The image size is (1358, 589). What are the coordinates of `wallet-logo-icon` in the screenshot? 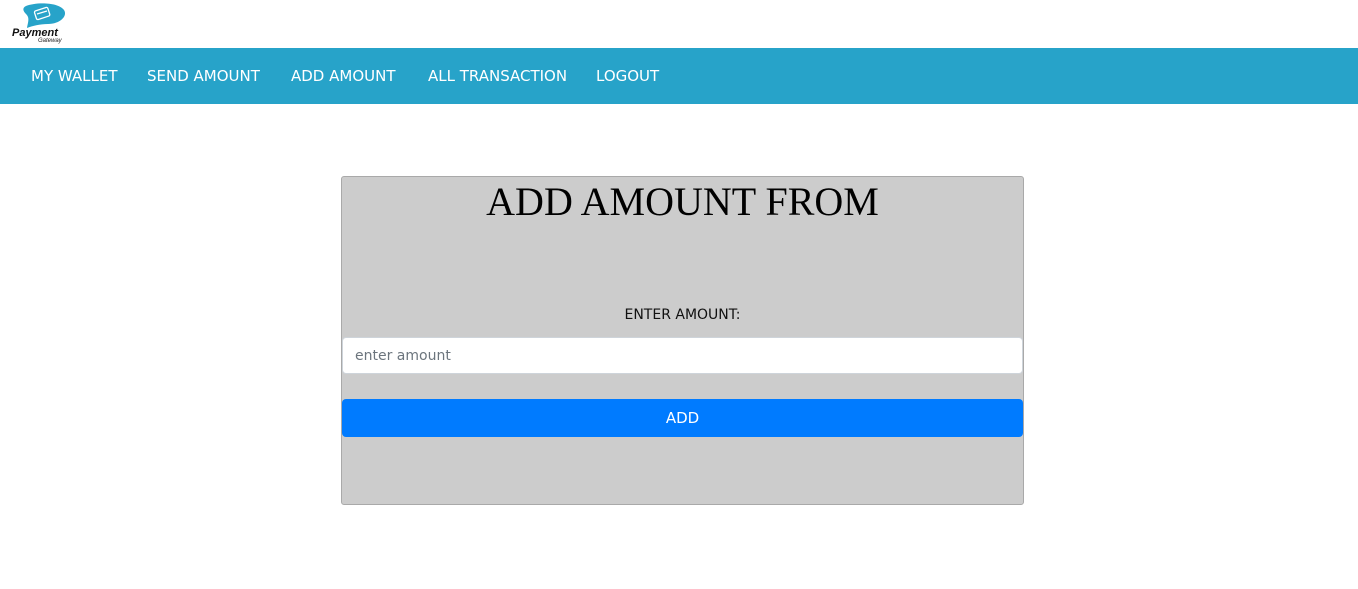 It's located at (44, 15).